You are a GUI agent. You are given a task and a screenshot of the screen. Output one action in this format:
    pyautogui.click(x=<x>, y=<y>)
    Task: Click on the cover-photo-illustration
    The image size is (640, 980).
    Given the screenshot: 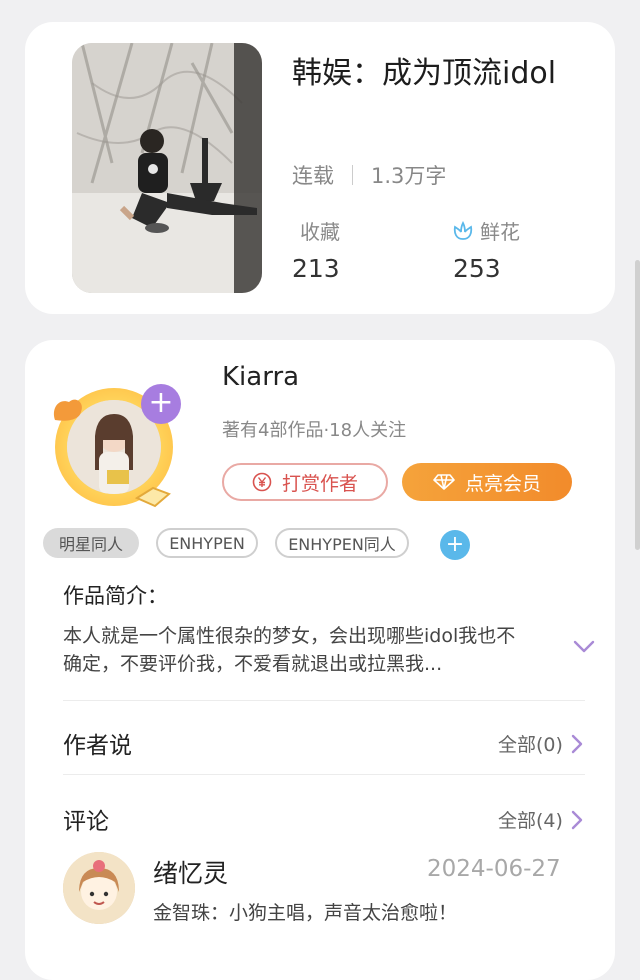 What is the action you would take?
    pyautogui.click(x=167, y=168)
    